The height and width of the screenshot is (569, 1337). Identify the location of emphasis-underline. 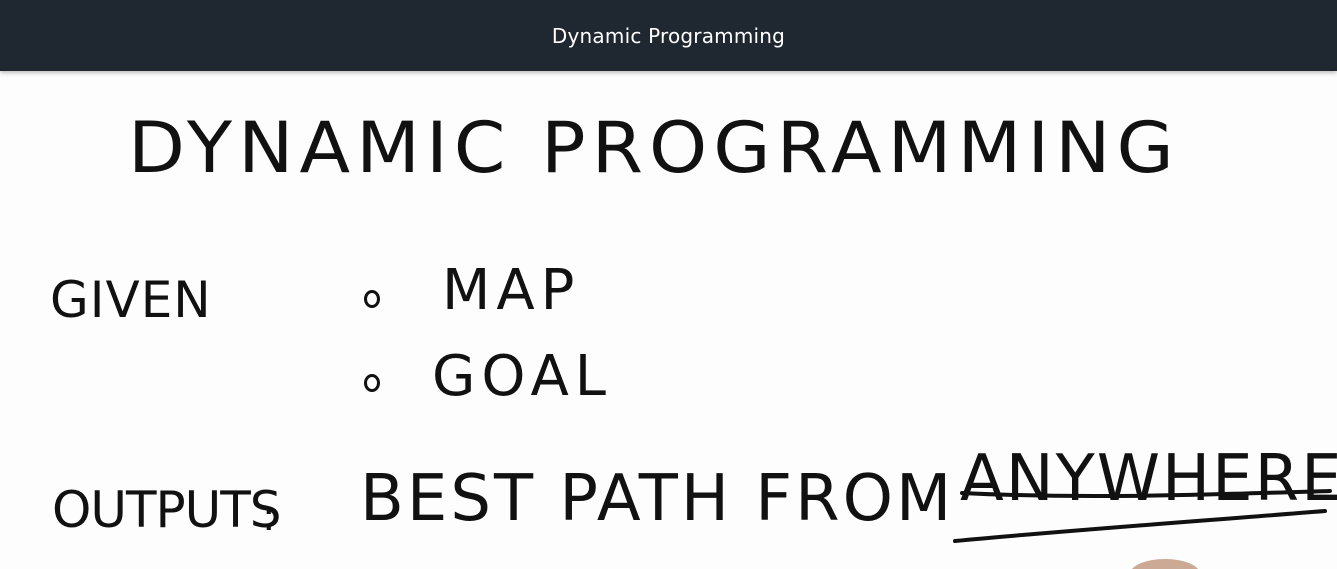
(1142, 516).